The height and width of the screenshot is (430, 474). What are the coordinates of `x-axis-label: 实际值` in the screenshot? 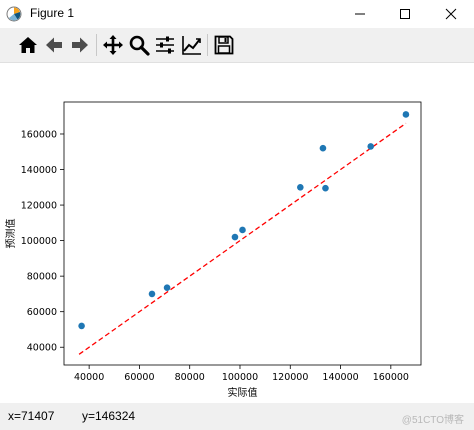 It's located at (243, 392).